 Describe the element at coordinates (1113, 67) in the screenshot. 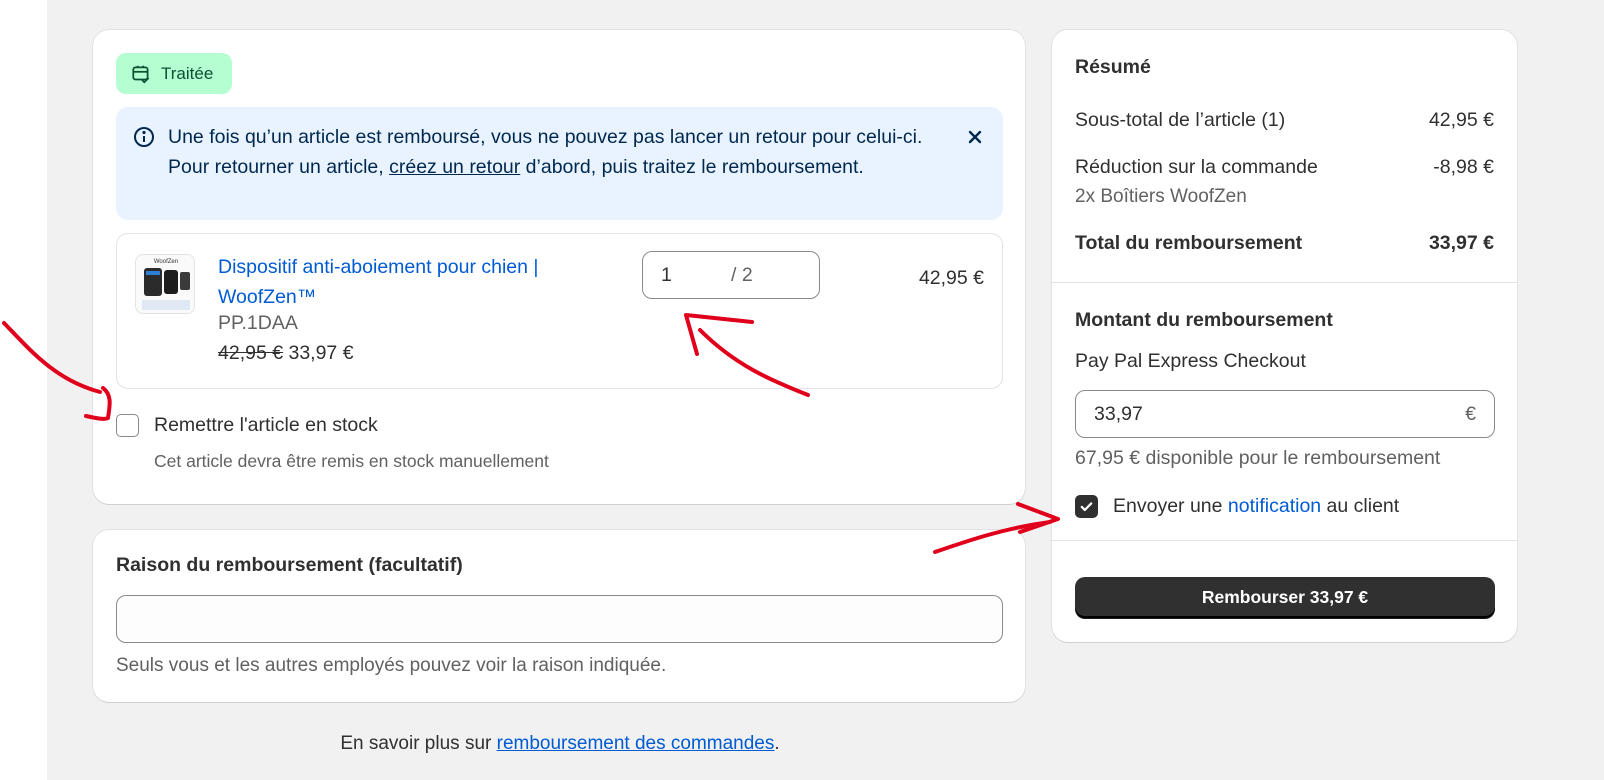

I see `summary-title: Résumé` at that location.